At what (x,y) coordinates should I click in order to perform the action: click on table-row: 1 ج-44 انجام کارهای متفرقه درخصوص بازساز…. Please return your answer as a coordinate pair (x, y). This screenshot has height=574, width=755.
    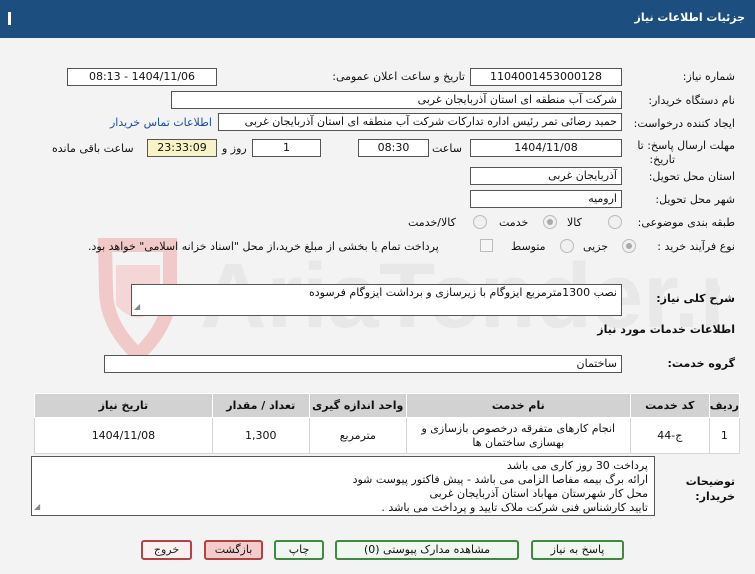
    Looking at the image, I should click on (387, 435).